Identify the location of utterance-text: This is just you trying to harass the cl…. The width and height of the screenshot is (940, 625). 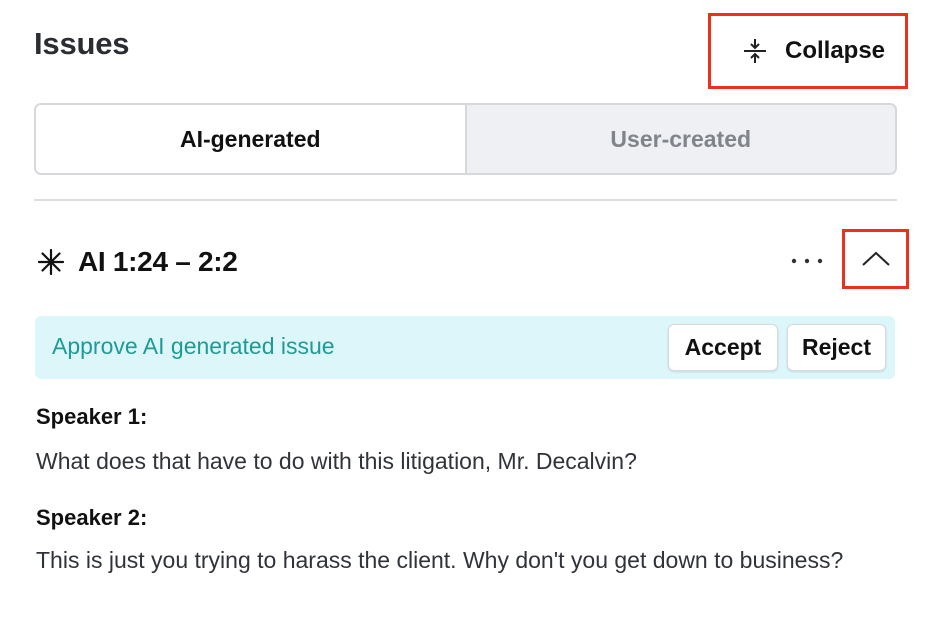
(440, 560).